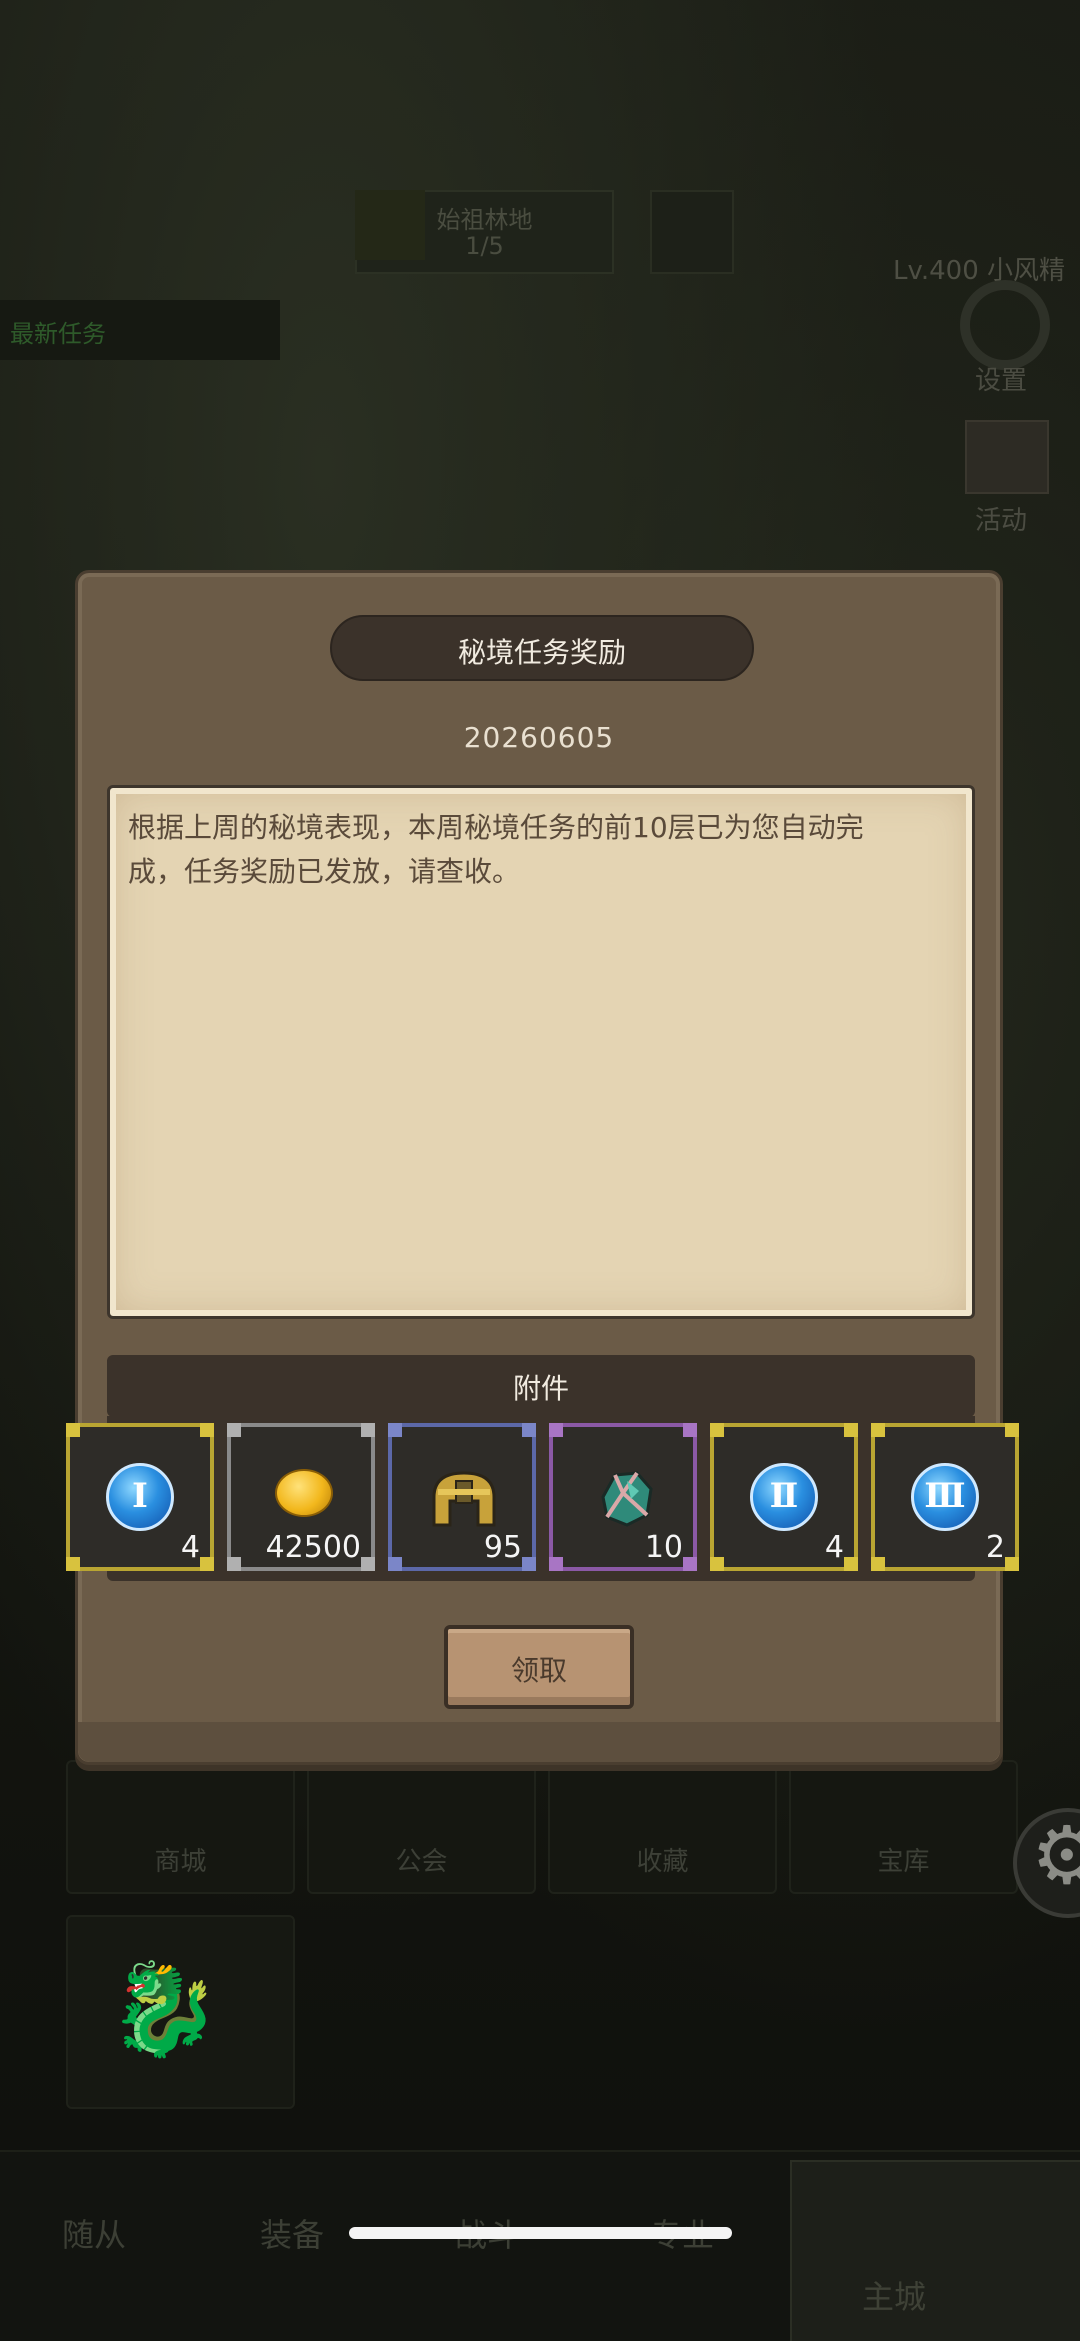 The image size is (1080, 2341). What do you see at coordinates (541, 652) in the screenshot?
I see `dialog-title: 秘境任务奖励` at bounding box center [541, 652].